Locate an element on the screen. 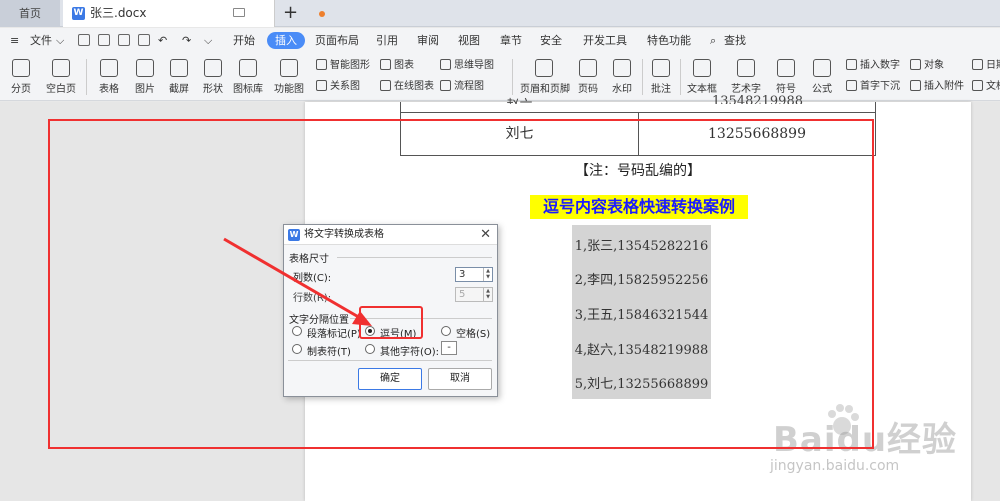 The image size is (1000, 501). undo-icon: ↶ is located at coordinates (162, 40).